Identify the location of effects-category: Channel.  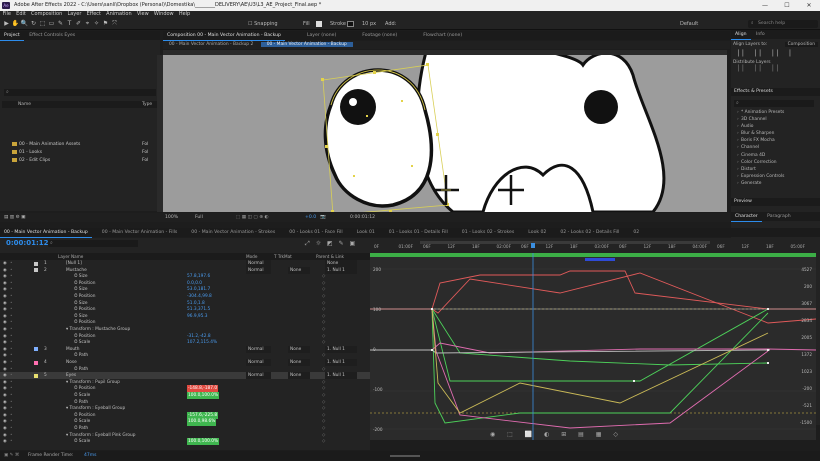
(775, 147).